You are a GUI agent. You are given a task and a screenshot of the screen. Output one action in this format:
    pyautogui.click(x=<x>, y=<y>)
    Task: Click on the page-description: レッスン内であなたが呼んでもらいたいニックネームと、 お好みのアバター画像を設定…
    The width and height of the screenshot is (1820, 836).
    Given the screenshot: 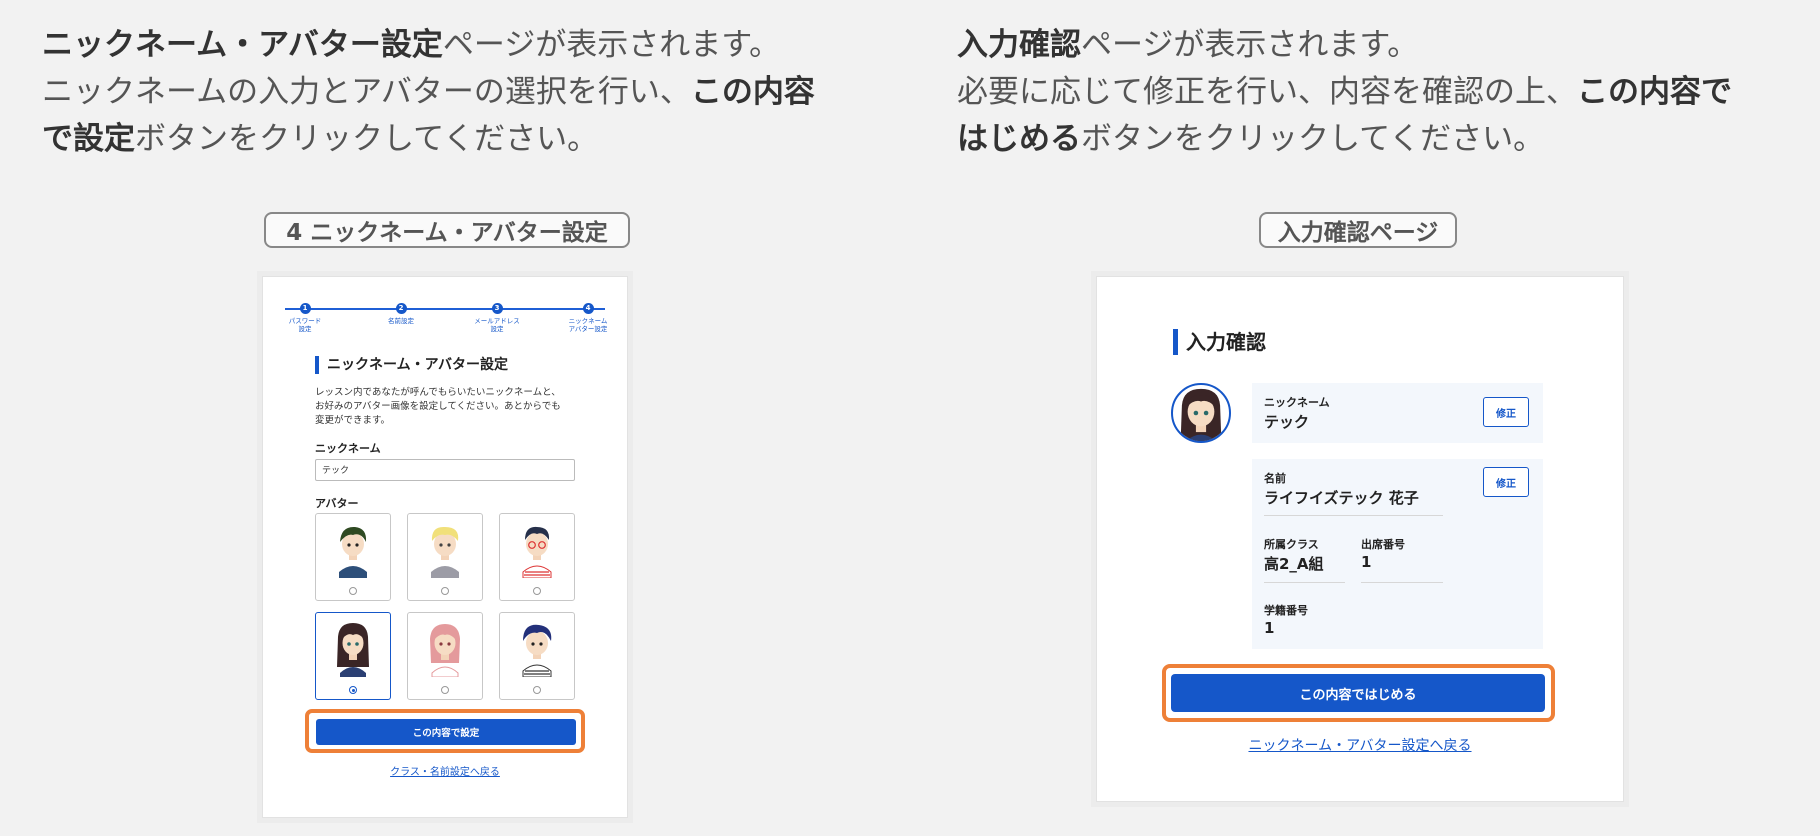 What is the action you would take?
    pyautogui.click(x=438, y=406)
    